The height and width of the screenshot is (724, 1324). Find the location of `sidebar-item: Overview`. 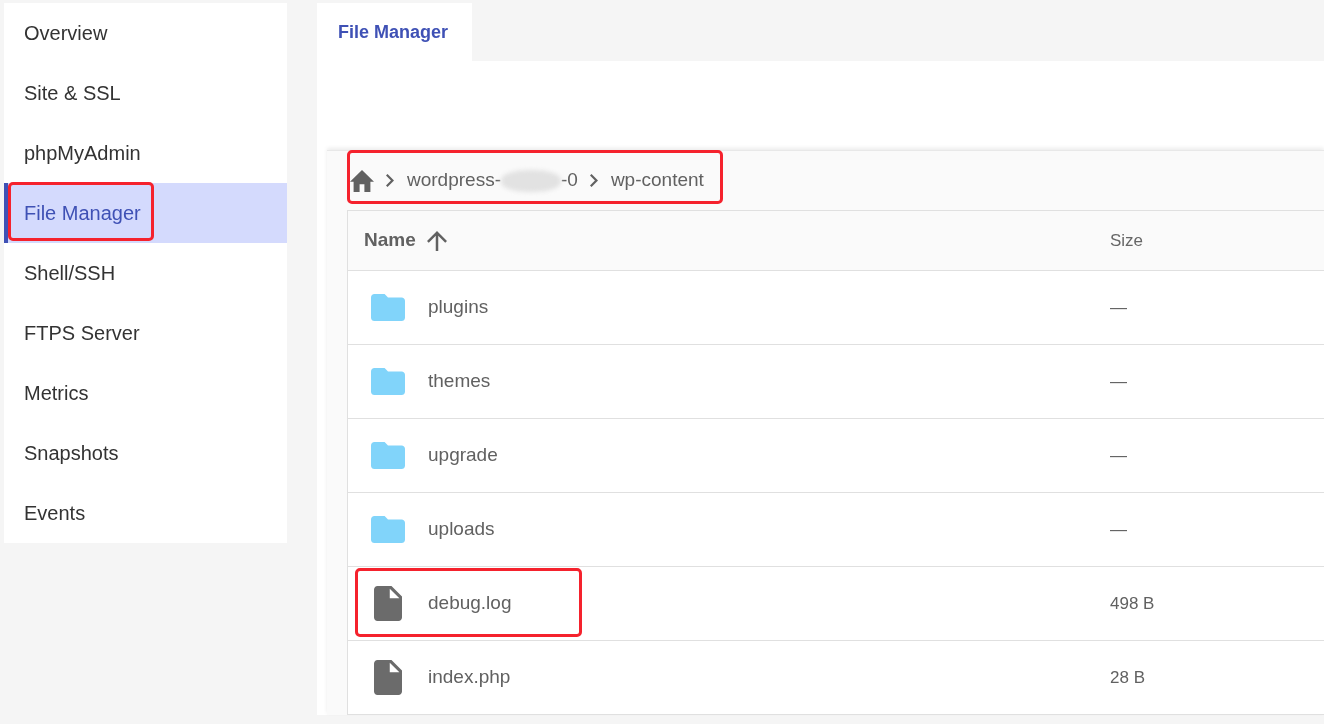

sidebar-item: Overview is located at coordinates (145, 33).